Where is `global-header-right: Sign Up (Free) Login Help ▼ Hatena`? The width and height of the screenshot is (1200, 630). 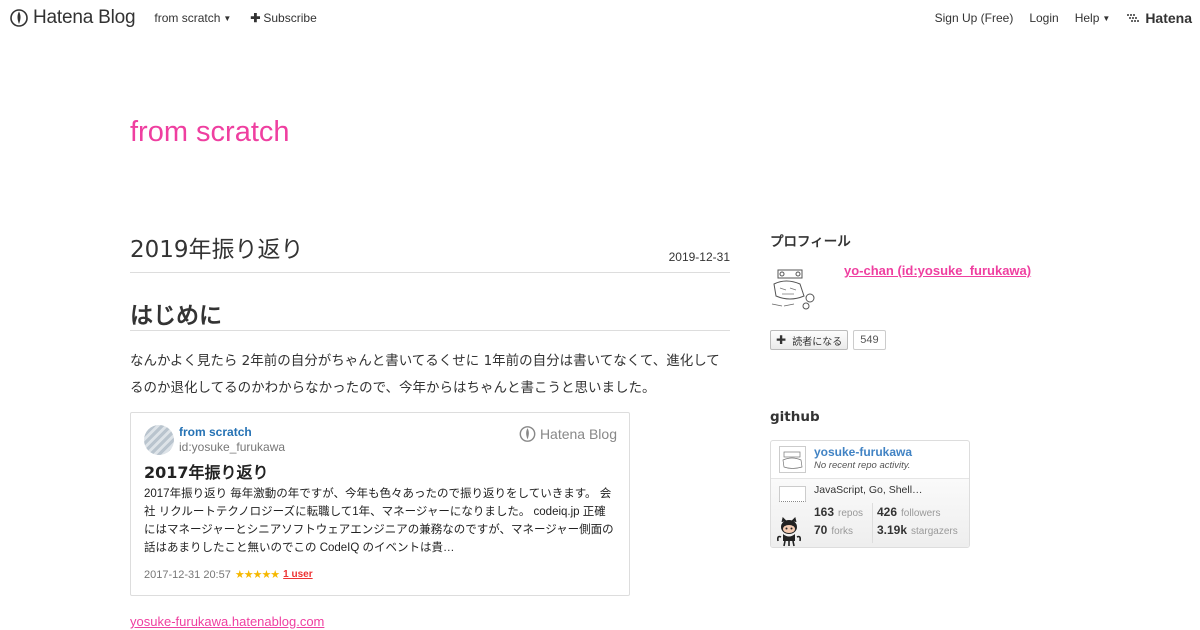 global-header-right: Sign Up (Free) Login Help ▼ Hatena is located at coordinates (1067, 18).